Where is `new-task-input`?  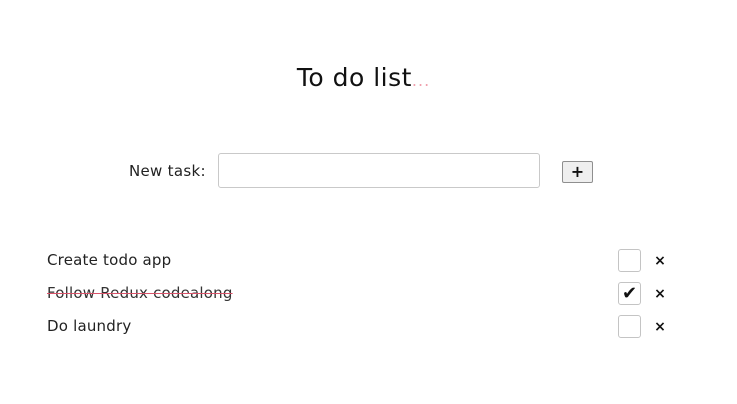 new-task-input is located at coordinates (379, 170).